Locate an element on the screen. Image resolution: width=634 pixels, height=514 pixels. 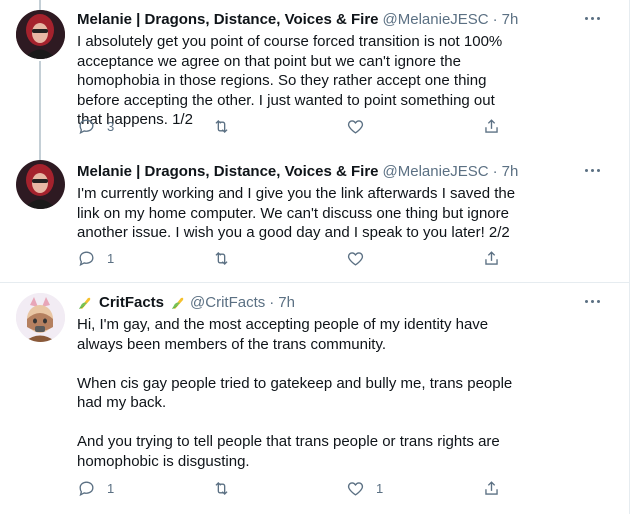
user-handle: @CritFacts is located at coordinates (227, 303).